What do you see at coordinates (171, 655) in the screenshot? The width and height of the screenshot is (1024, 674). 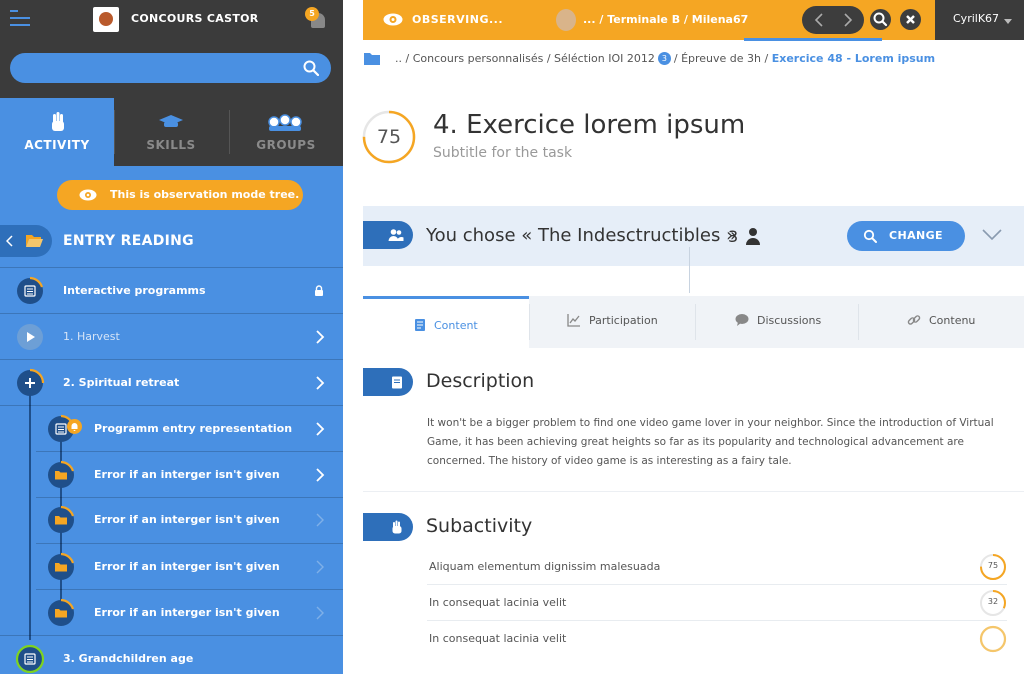 I see `tree-item: 3. Grandchildren age` at bounding box center [171, 655].